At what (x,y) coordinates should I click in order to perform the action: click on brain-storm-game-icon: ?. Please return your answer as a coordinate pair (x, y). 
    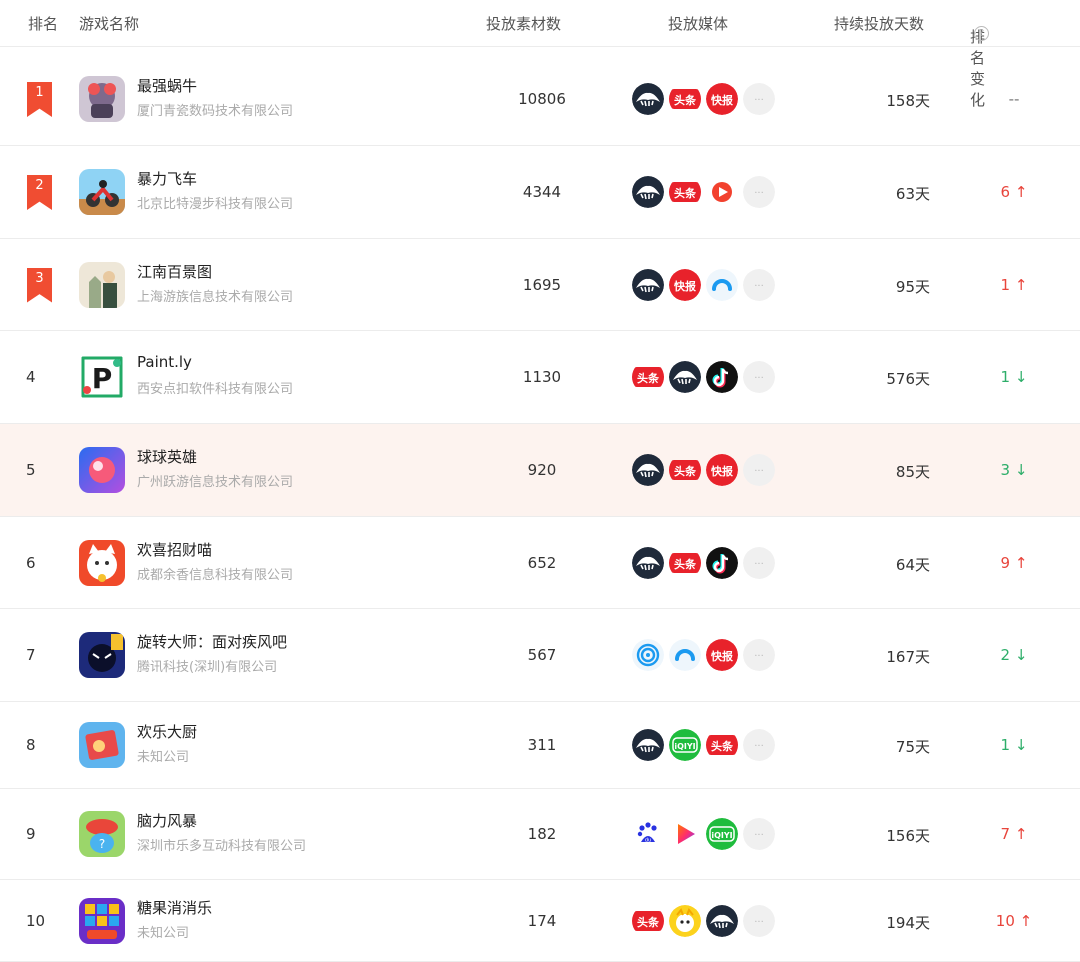
    Looking at the image, I should click on (102, 834).